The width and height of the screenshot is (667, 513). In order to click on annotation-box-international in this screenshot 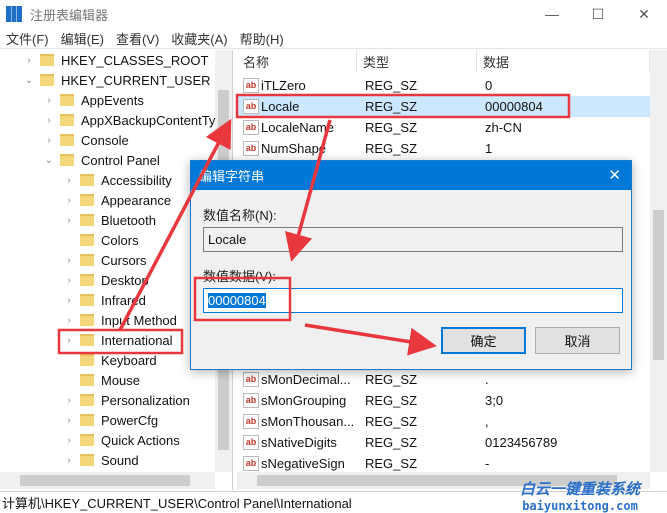, I will do `click(120, 341)`.